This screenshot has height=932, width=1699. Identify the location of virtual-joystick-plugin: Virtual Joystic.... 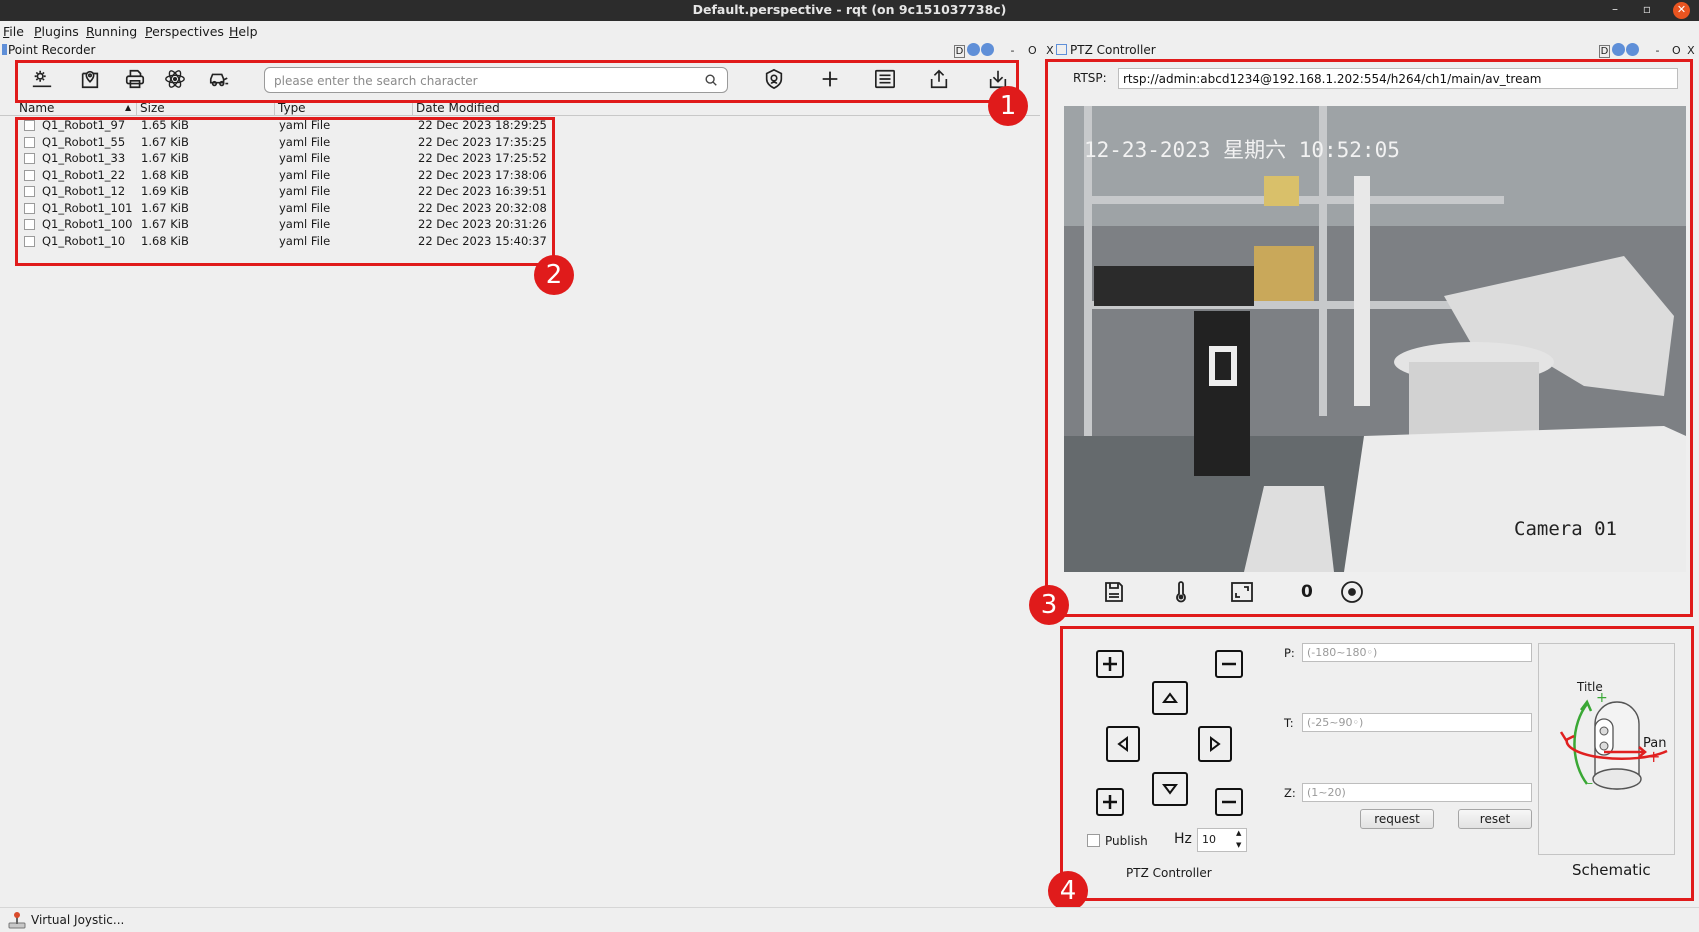
(77, 920).